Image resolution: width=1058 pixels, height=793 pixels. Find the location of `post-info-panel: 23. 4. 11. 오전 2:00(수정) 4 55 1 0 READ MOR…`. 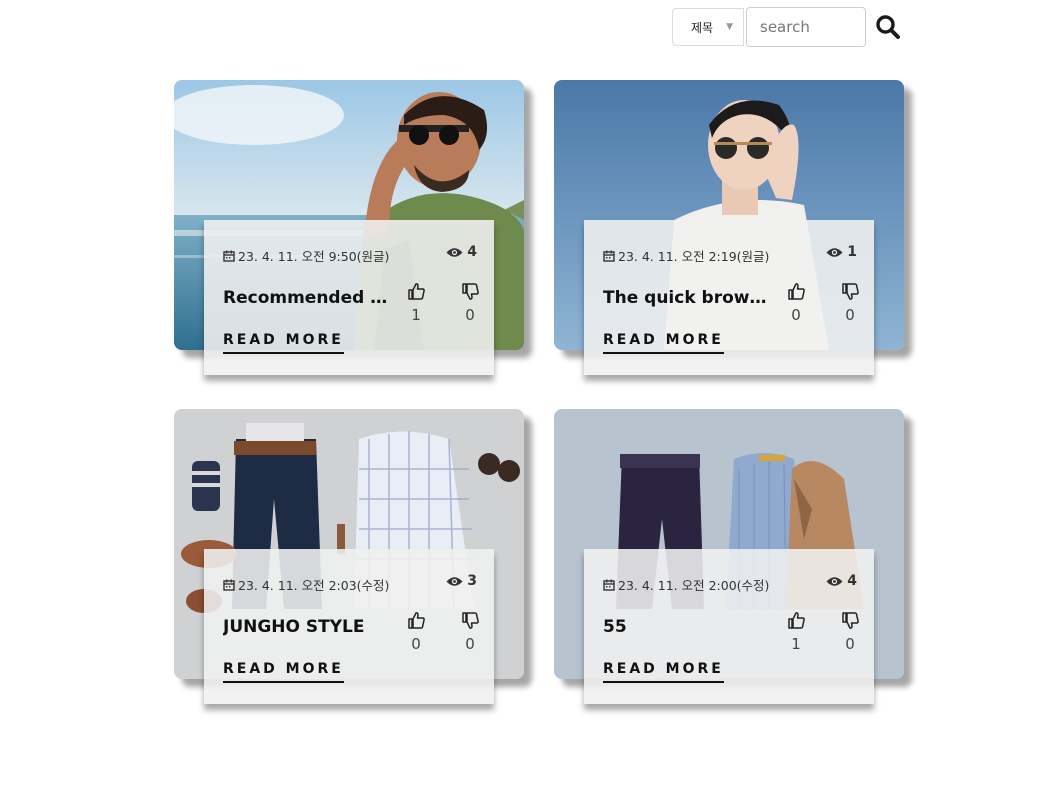

post-info-panel: 23. 4. 11. 오전 2:00(수정) 4 55 1 0 READ MOR… is located at coordinates (729, 626).